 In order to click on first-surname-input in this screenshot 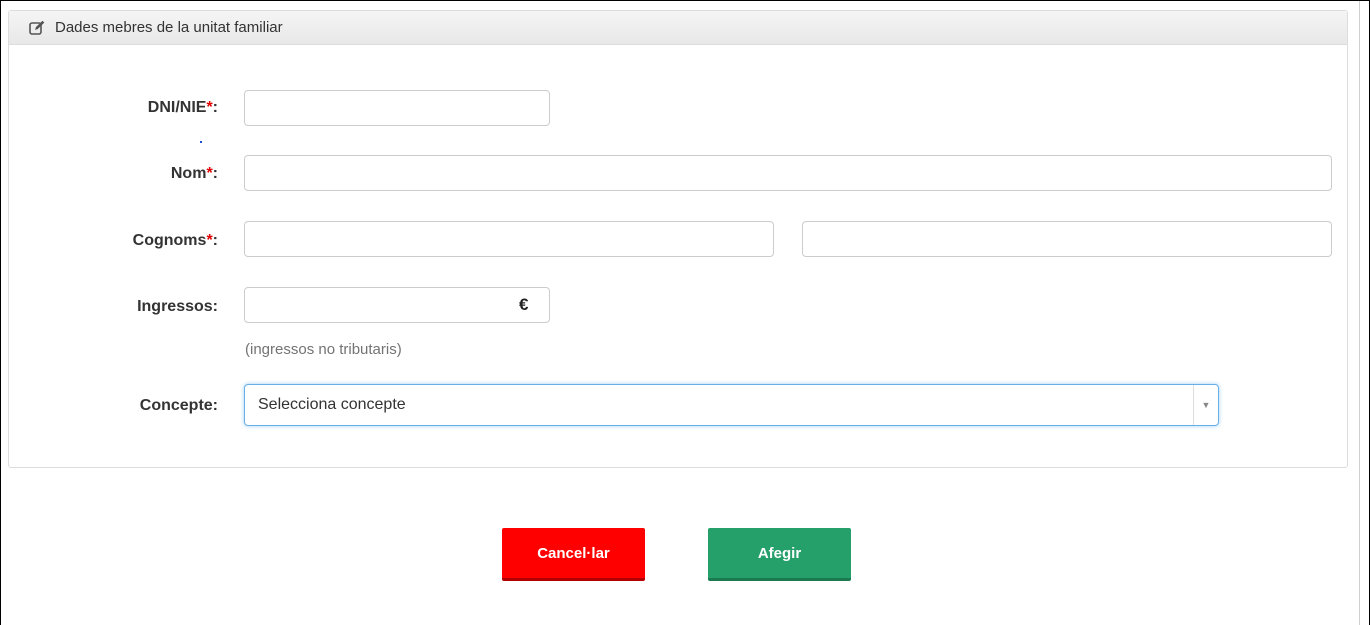, I will do `click(509, 239)`.